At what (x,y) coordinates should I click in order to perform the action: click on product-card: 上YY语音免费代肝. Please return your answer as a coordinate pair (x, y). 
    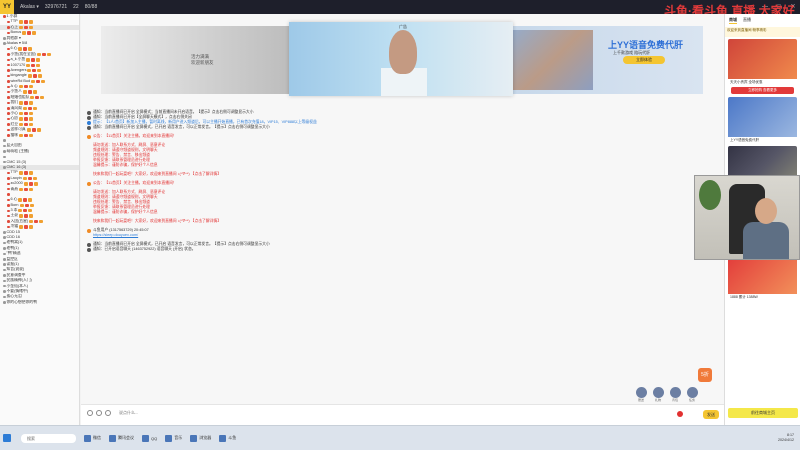
    Looking at the image, I should click on (762, 120).